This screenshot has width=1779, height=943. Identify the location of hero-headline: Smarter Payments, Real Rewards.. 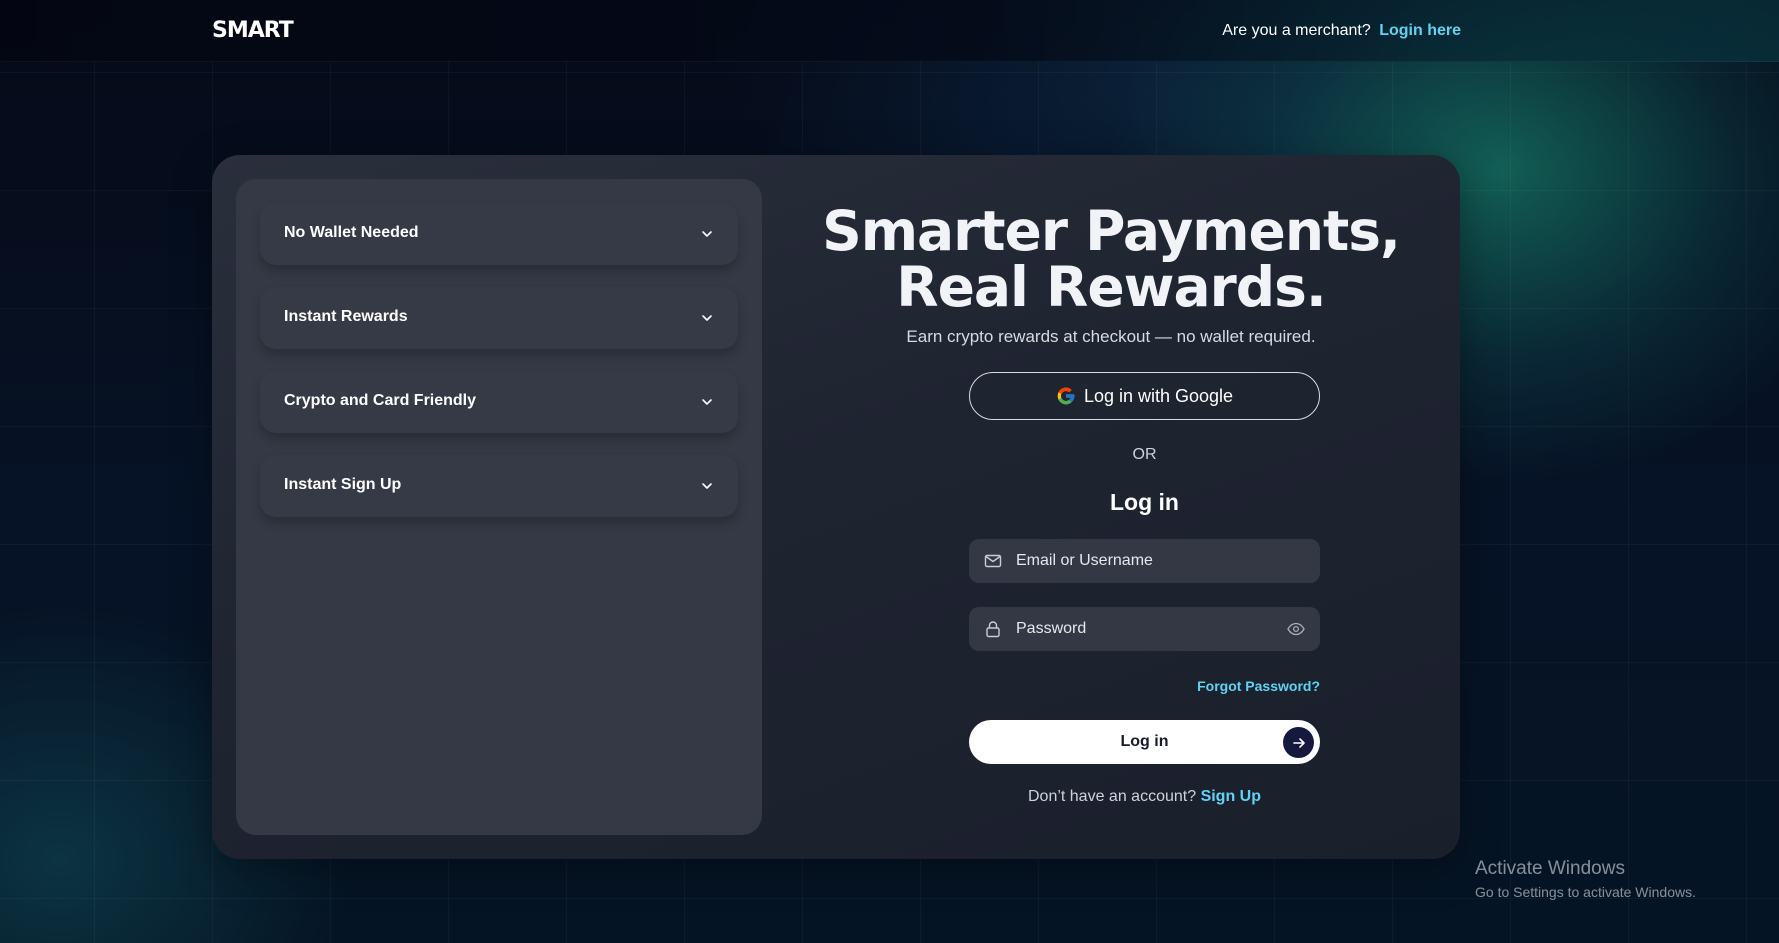
(1111, 259).